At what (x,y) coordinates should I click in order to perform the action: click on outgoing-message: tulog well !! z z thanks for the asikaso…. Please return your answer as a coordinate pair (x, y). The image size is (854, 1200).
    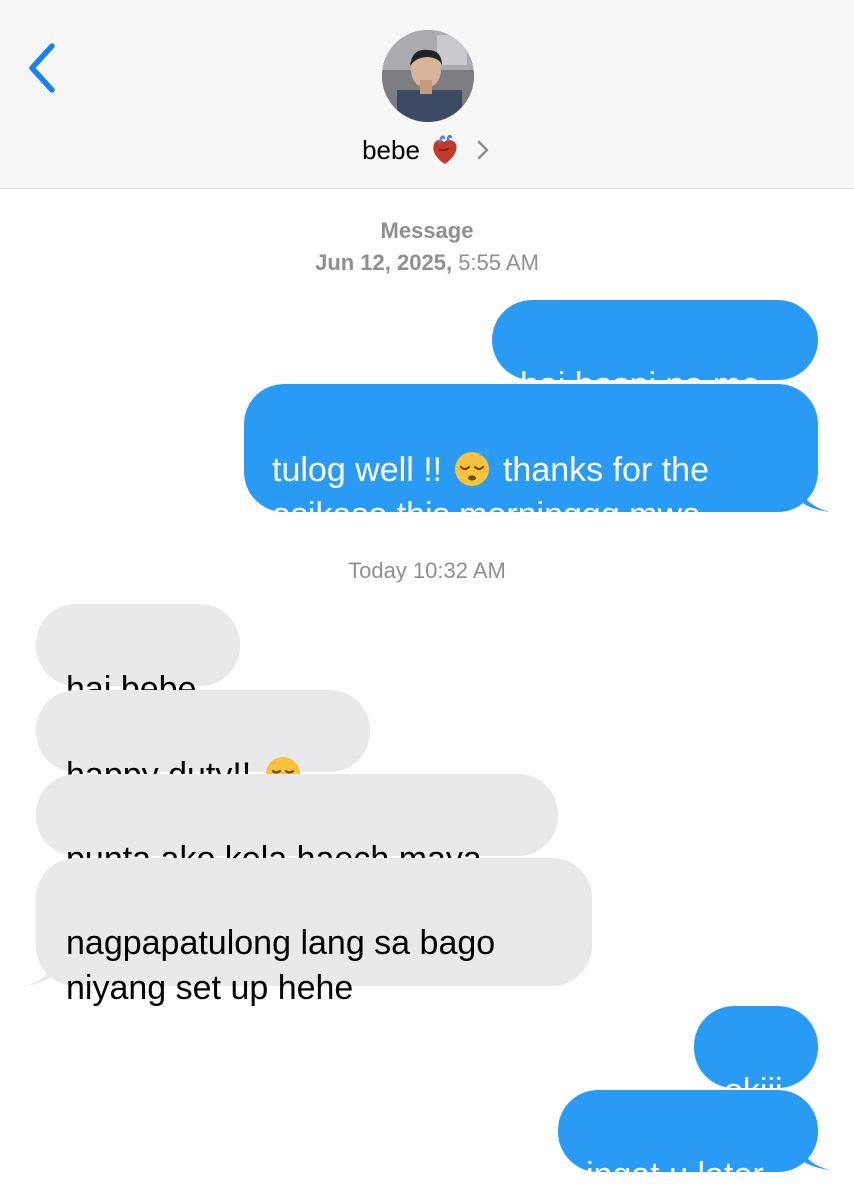
    Looking at the image, I should click on (531, 459).